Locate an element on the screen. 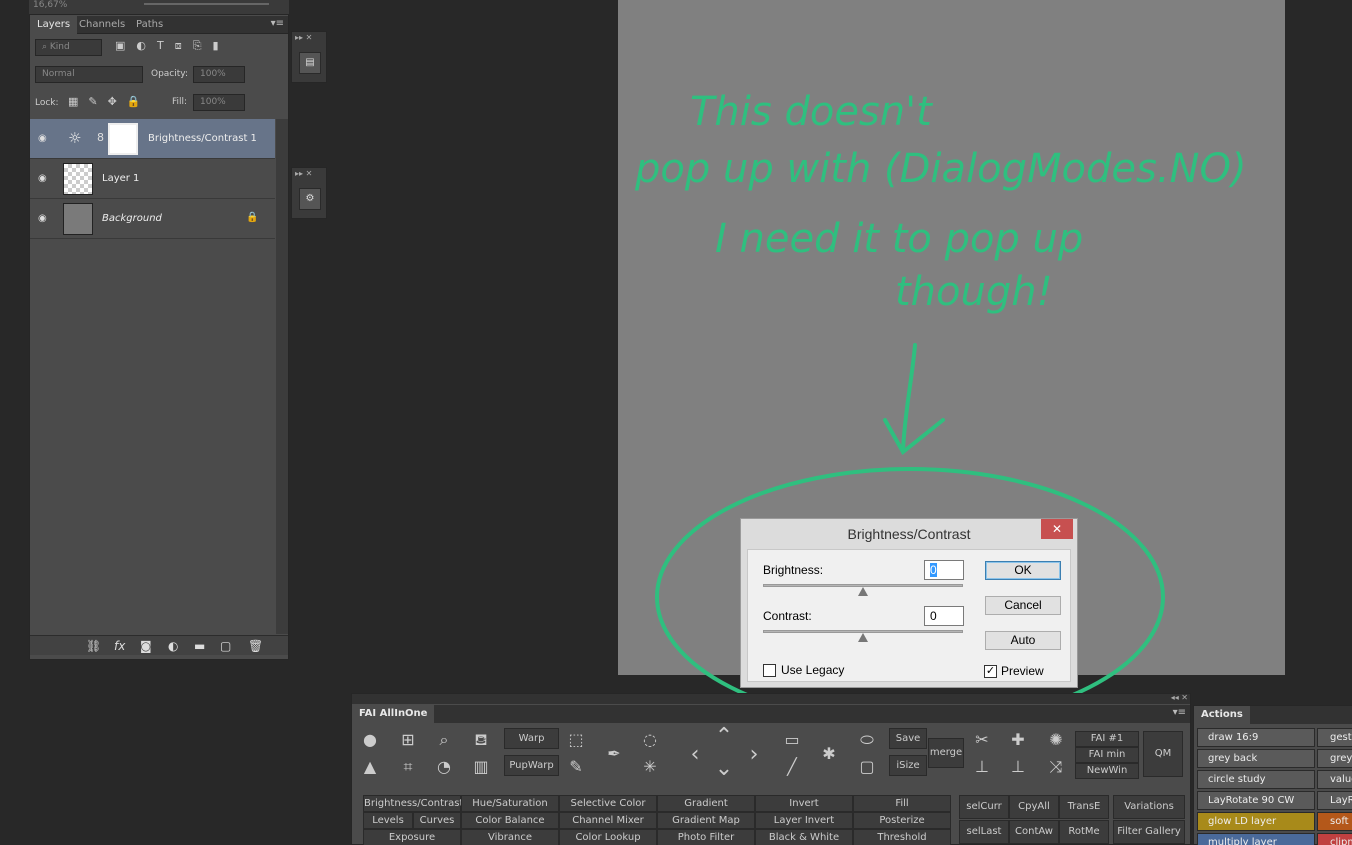  variations-button: Variations is located at coordinates (1149, 807).